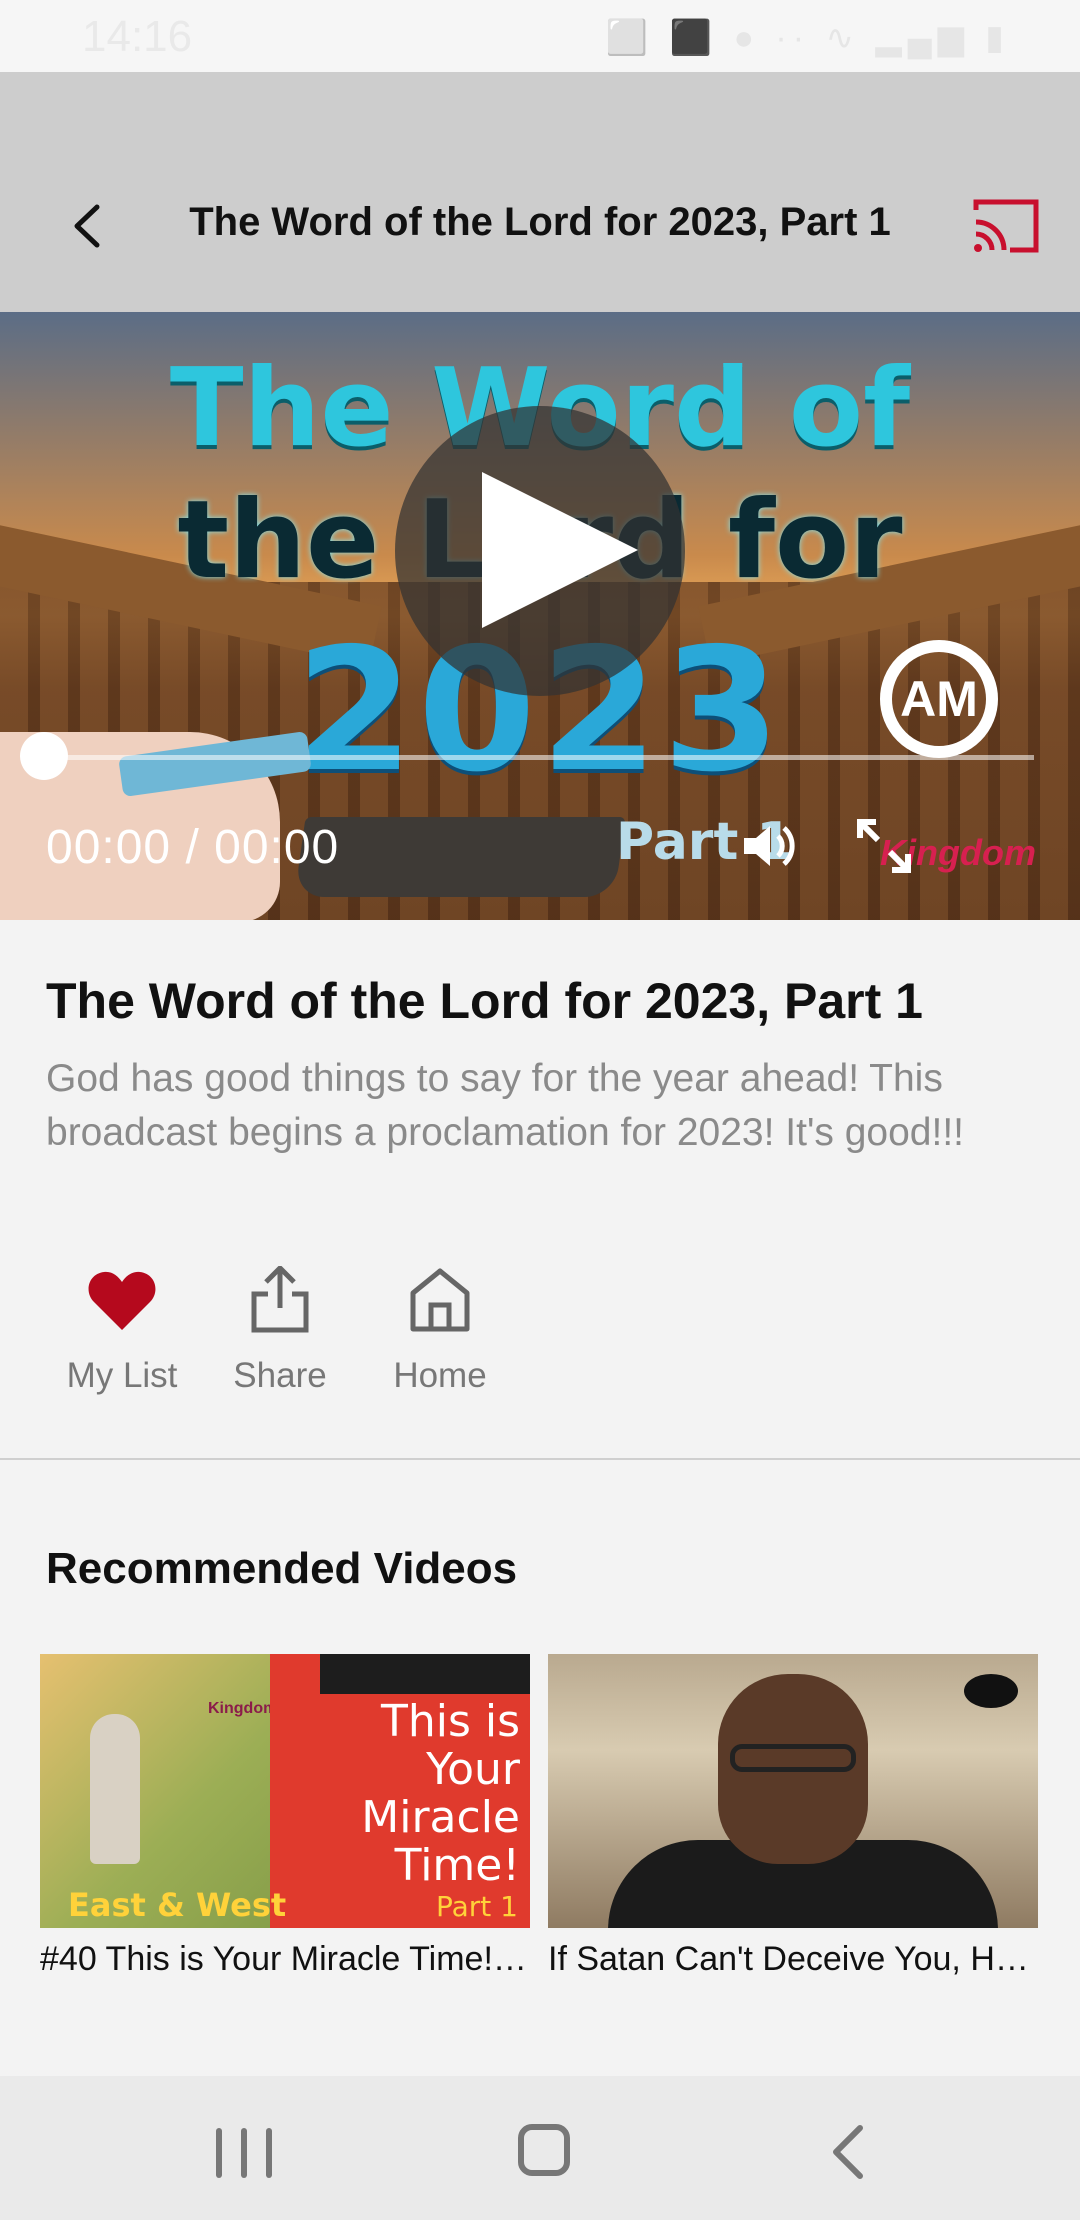 This screenshot has width=1080, height=2220. What do you see at coordinates (939, 699) in the screenshot?
I see `brand-logo: AM` at bounding box center [939, 699].